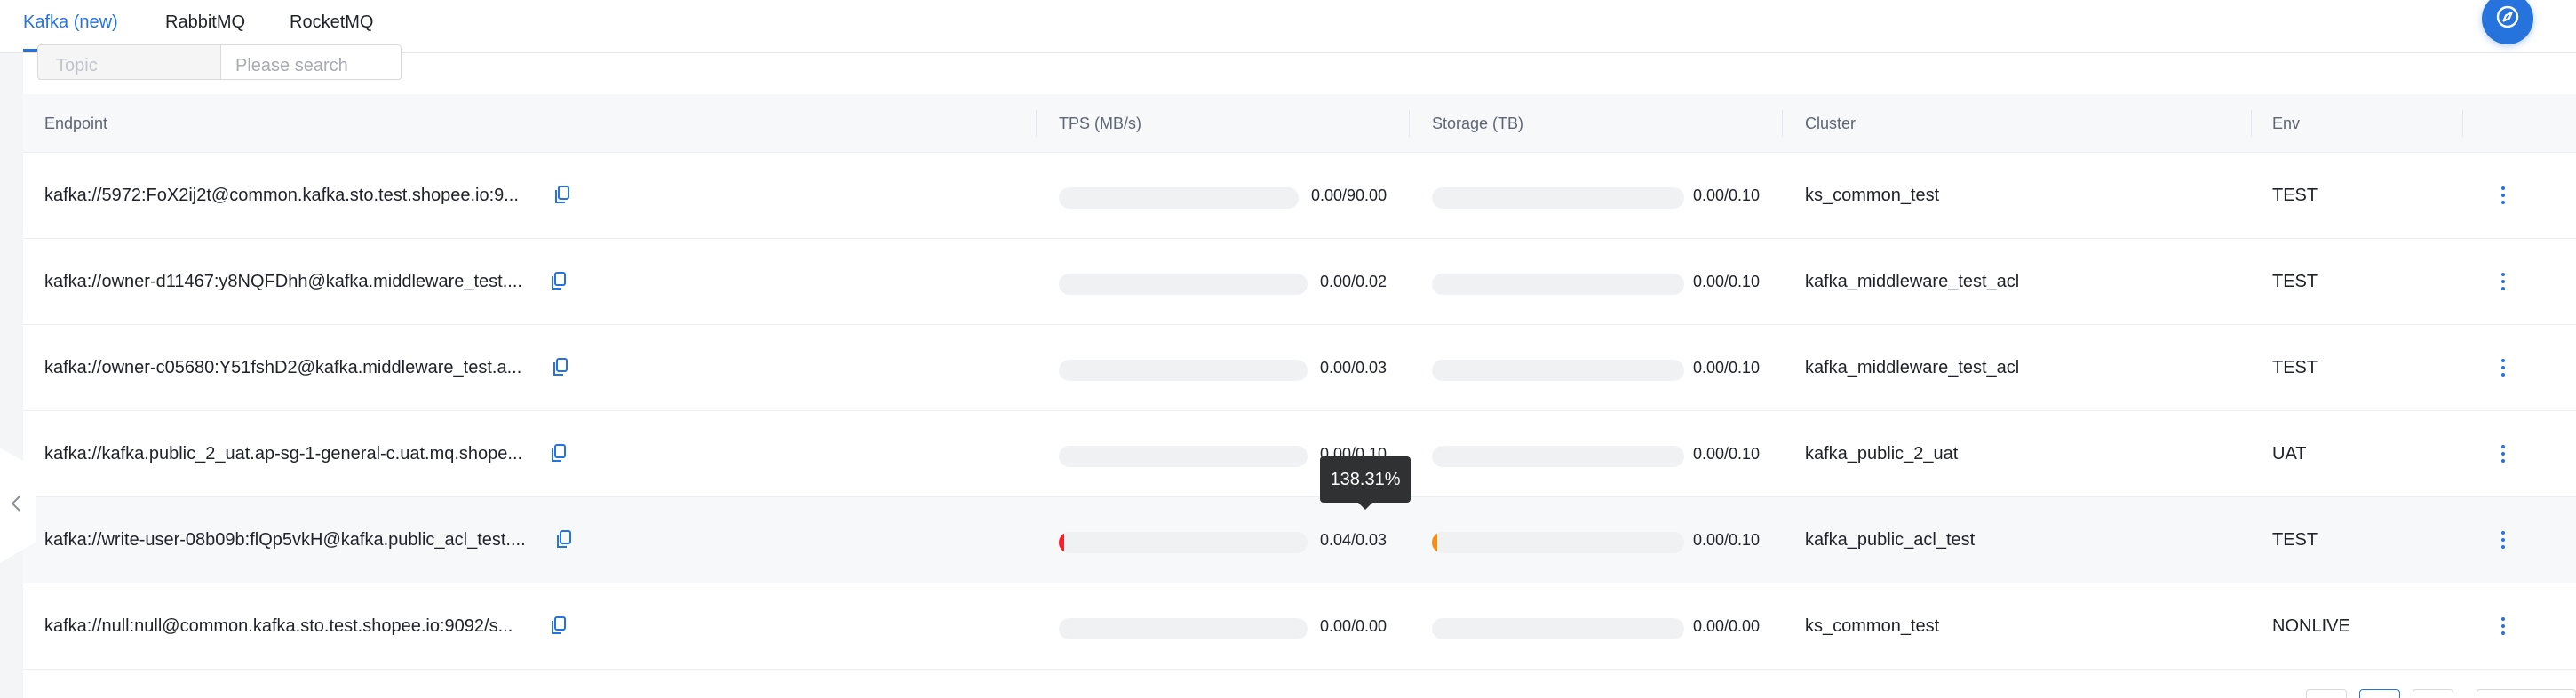 The image size is (2576, 698). I want to click on search-field-select: Topic, so click(130, 62).